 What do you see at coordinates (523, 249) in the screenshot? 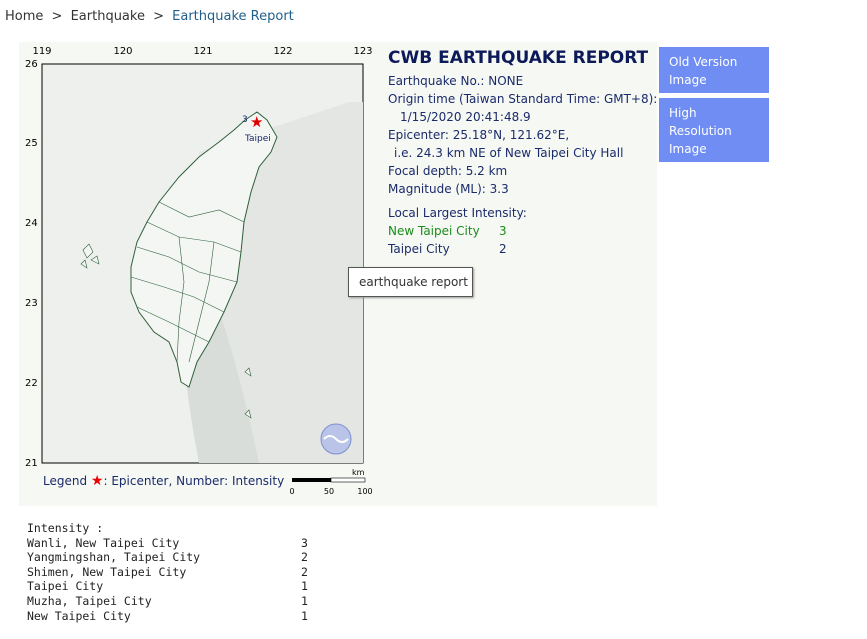
I see `local-intensity-row: Taipei City 2` at bounding box center [523, 249].